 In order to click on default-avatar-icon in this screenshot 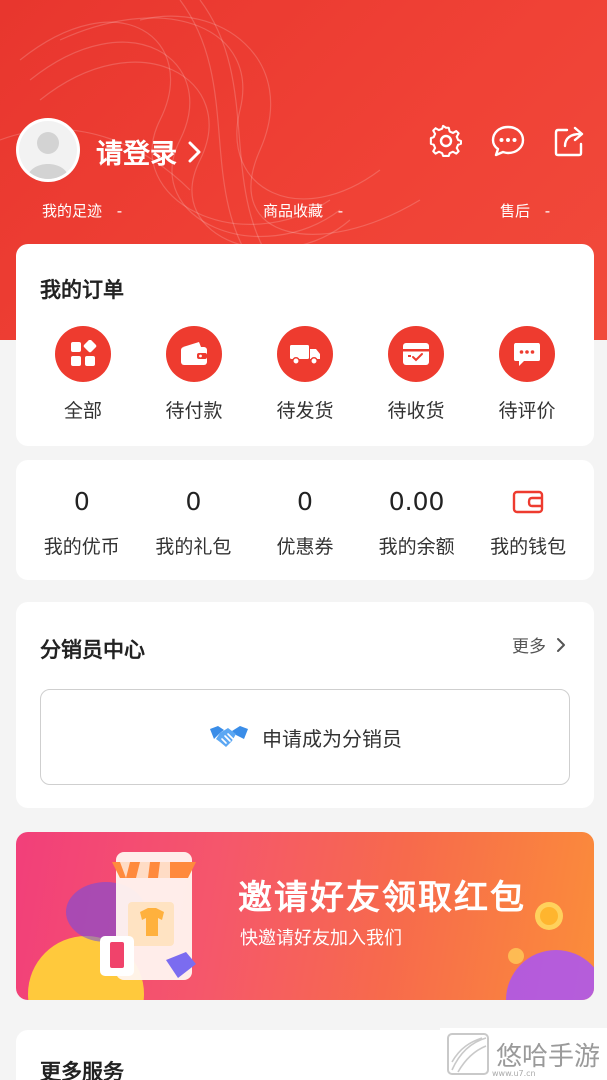, I will do `click(48, 150)`.